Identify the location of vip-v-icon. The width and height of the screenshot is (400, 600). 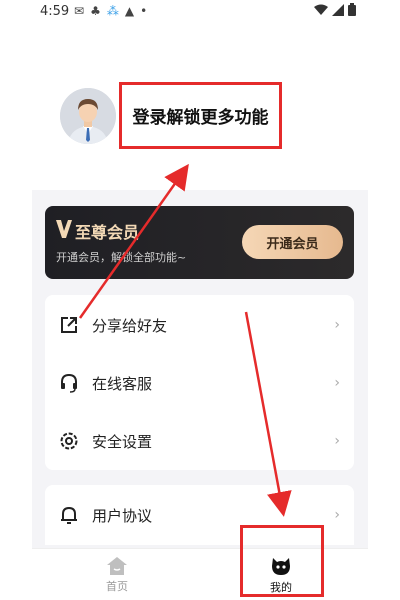
(64, 229).